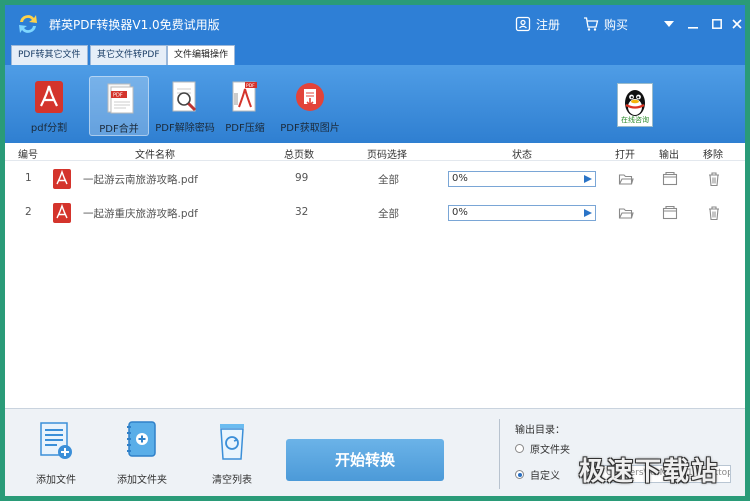  I want to click on tab-pdf-to-other: PDF转其它文件, so click(49, 55).